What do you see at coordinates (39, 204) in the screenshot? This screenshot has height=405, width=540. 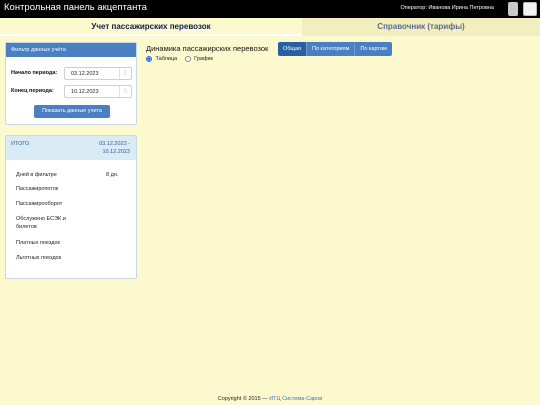 I see `metric-passenger-turnover-label: Пассажирооборот` at bounding box center [39, 204].